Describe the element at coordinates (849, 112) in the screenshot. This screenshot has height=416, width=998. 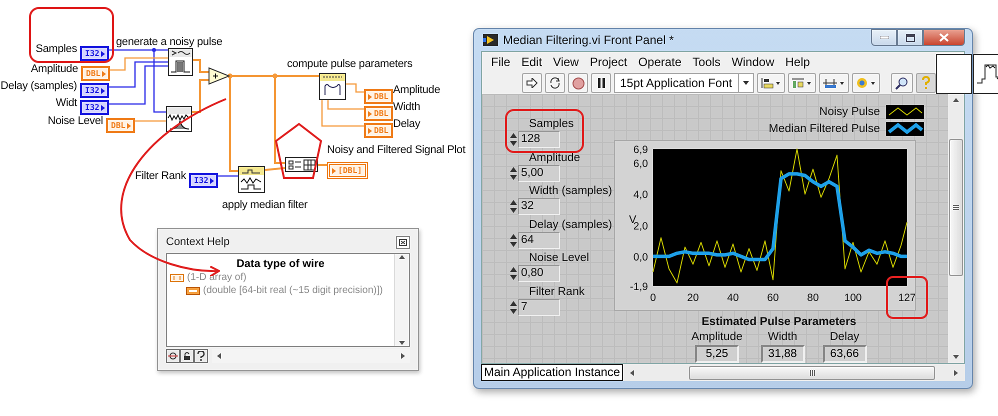
I see `legend-label: Noisy Pulse` at that location.